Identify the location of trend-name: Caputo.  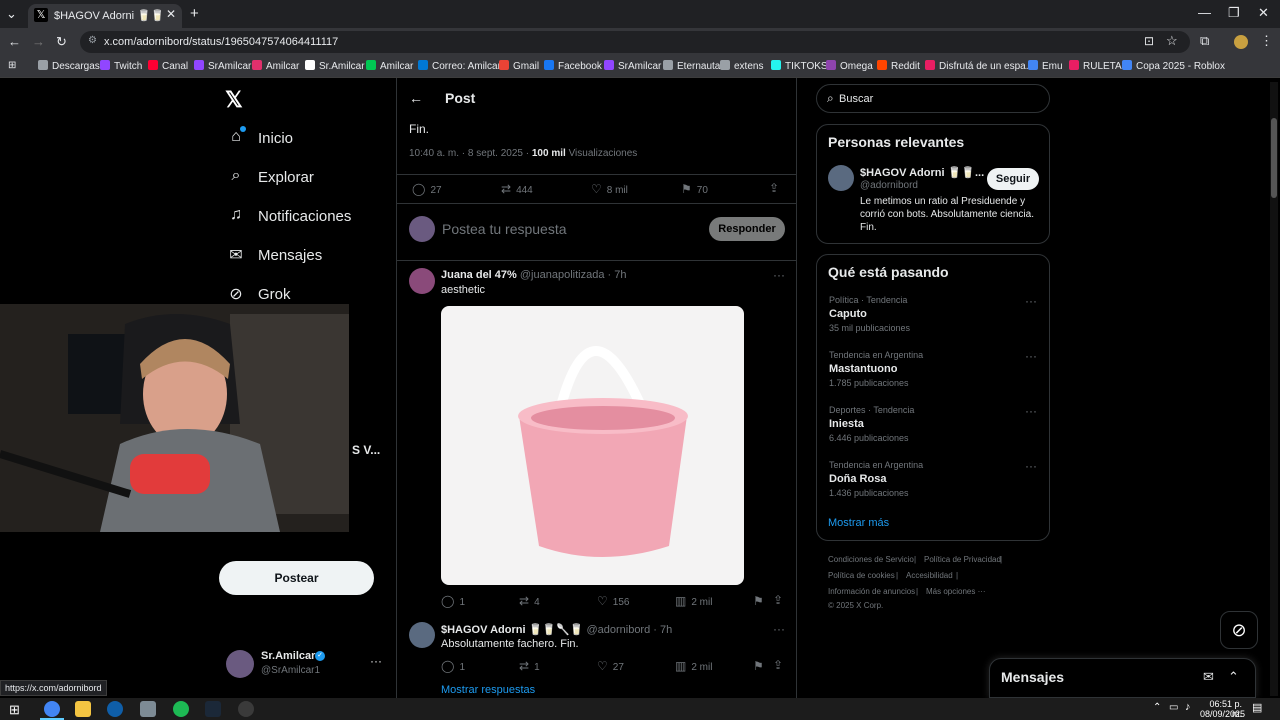
(848, 314).